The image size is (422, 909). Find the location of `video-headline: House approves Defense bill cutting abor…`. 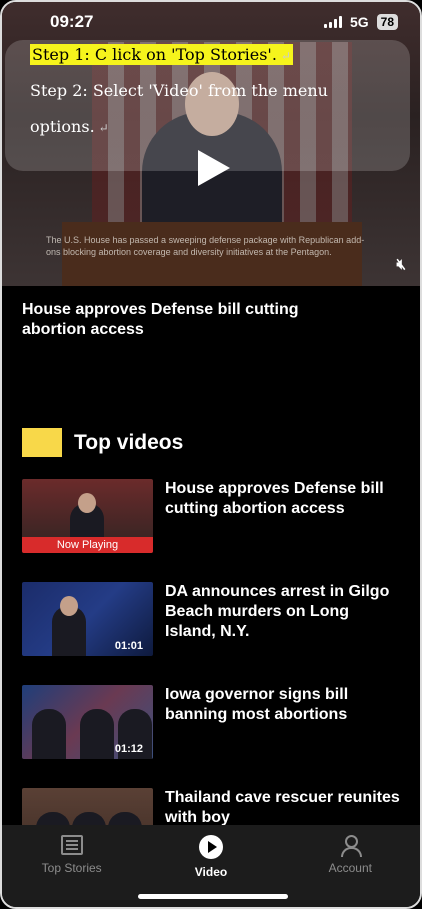

video-headline: House approves Defense bill cutting abor… is located at coordinates (172, 320).